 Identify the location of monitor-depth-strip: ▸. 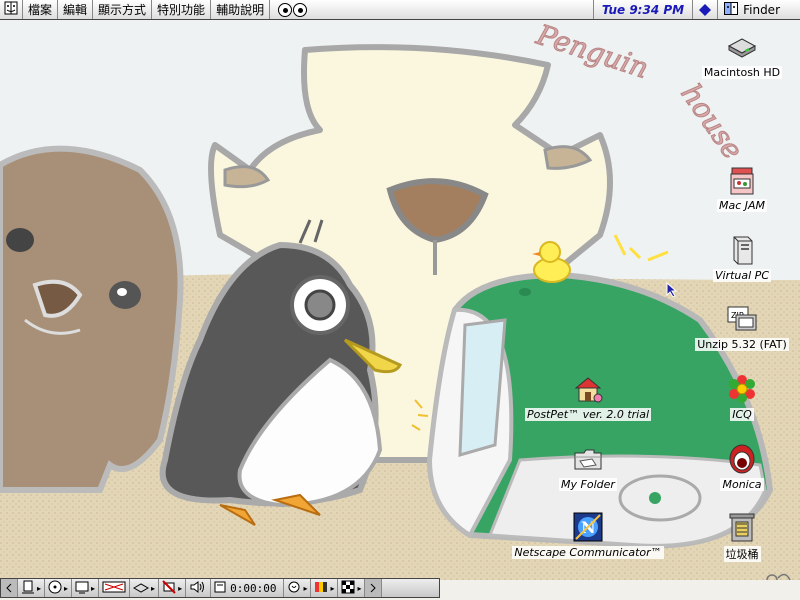
(86, 588).